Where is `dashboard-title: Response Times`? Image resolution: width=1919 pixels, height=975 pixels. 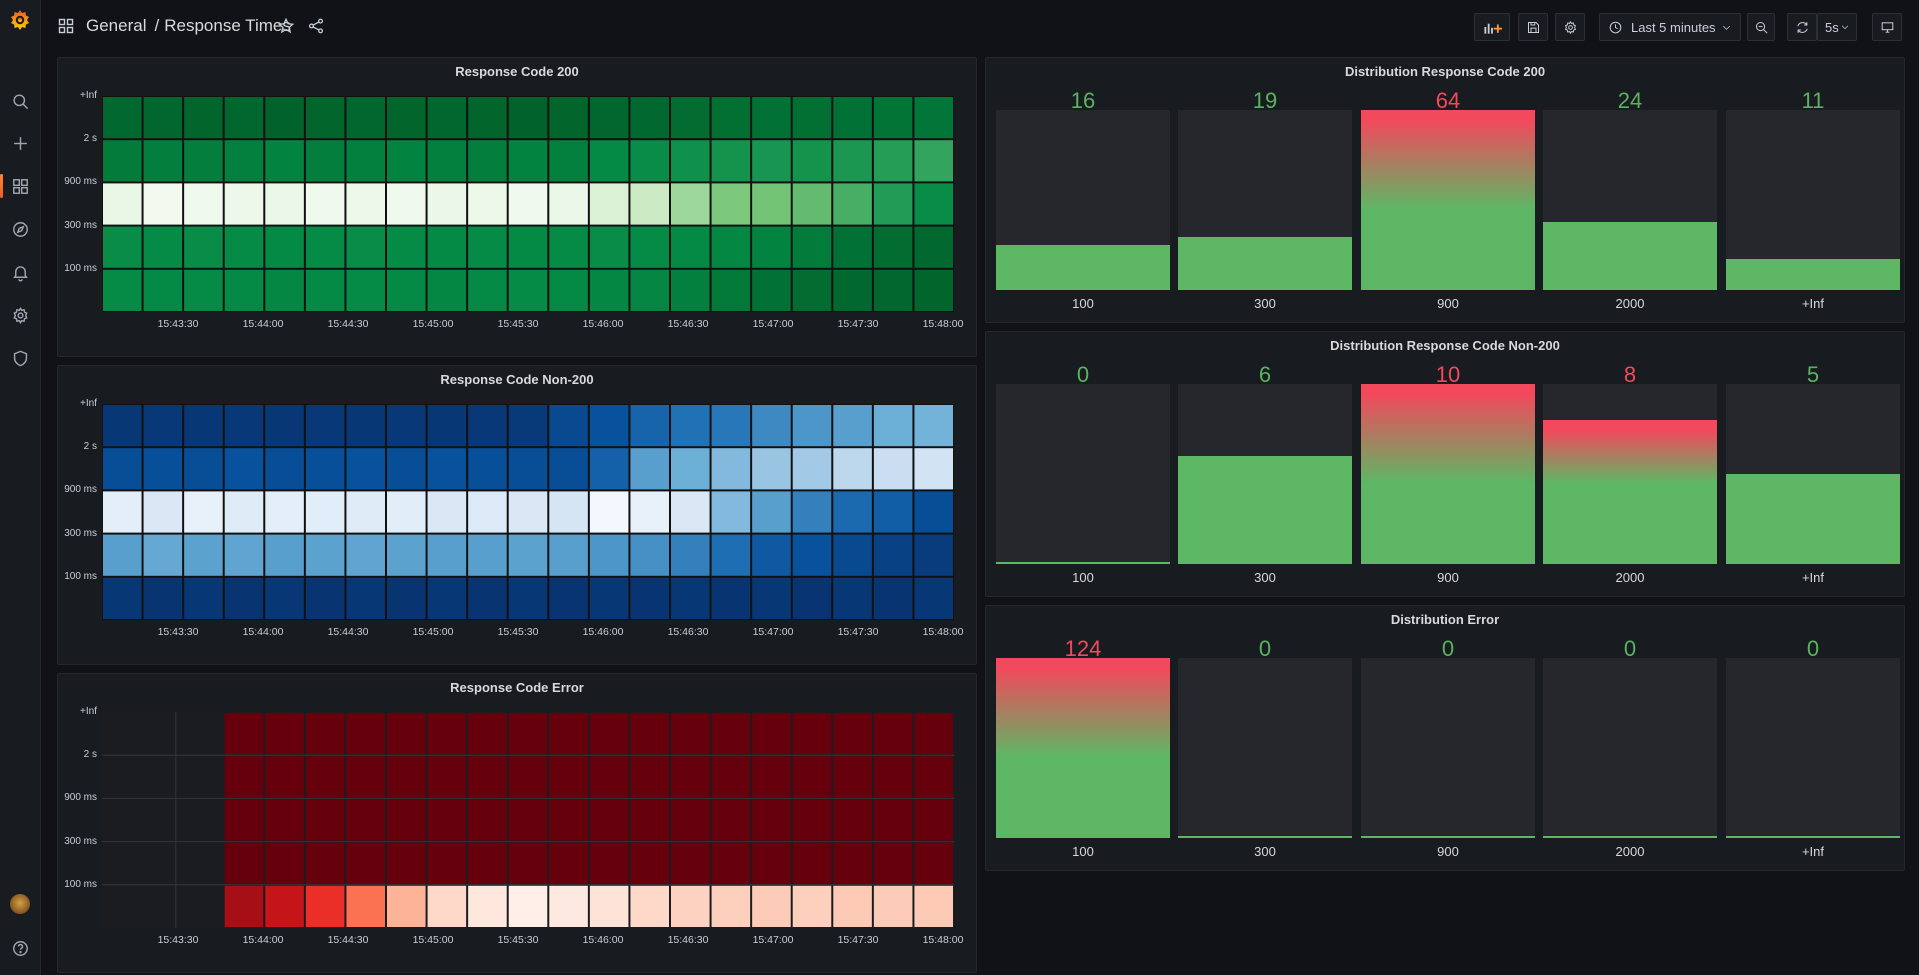 dashboard-title: Response Times is located at coordinates (227, 26).